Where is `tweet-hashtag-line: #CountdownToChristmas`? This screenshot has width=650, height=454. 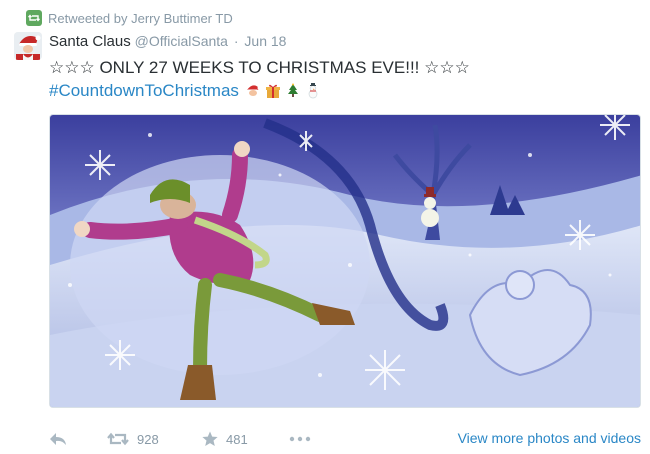 tweet-hashtag-line: #CountdownToChristmas is located at coordinates (185, 91).